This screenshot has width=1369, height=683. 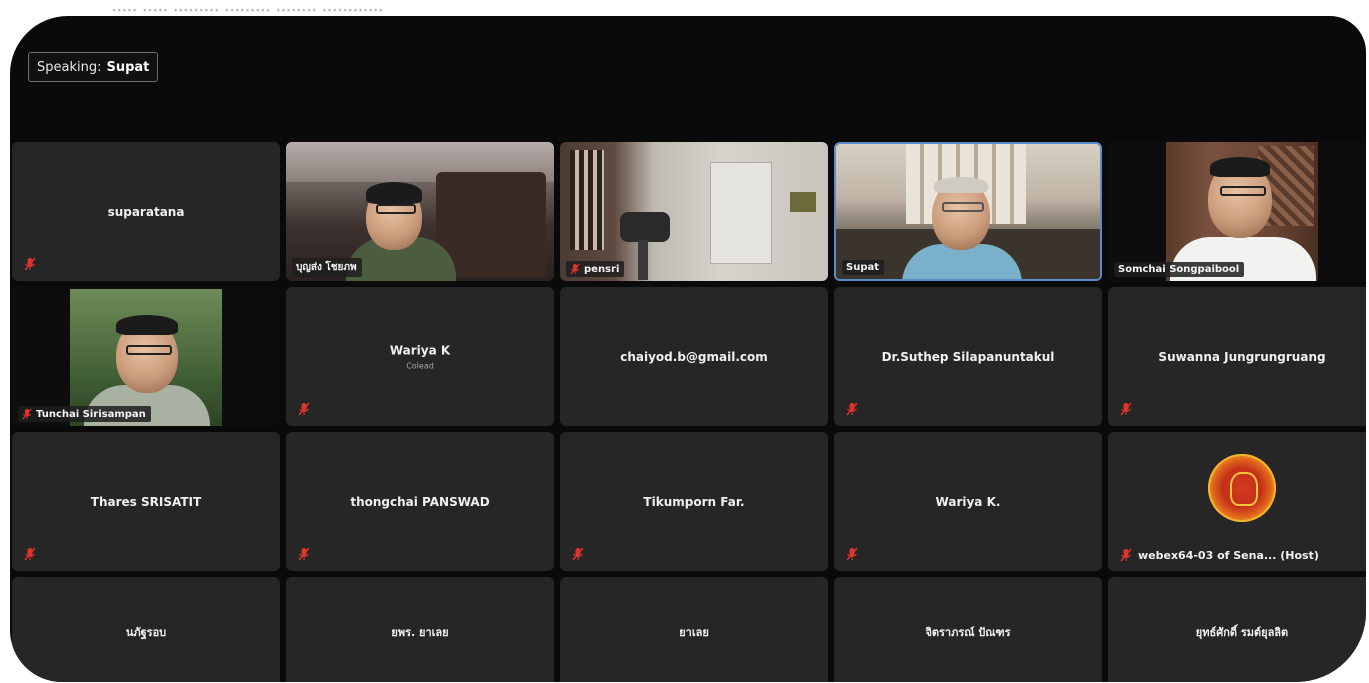 I want to click on participant-name-tag: pensri, so click(x=595, y=269).